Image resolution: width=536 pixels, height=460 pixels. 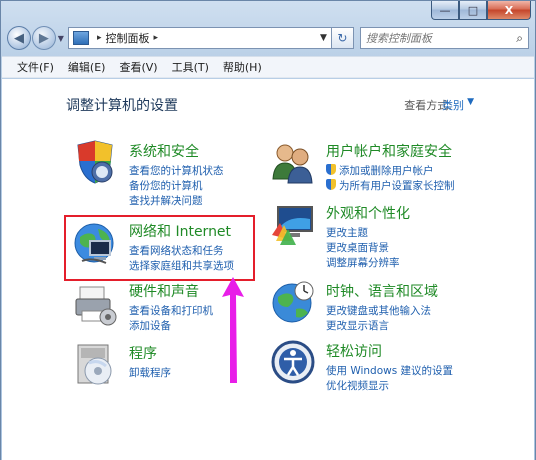 I want to click on maximize-button: □, so click(x=473, y=10).